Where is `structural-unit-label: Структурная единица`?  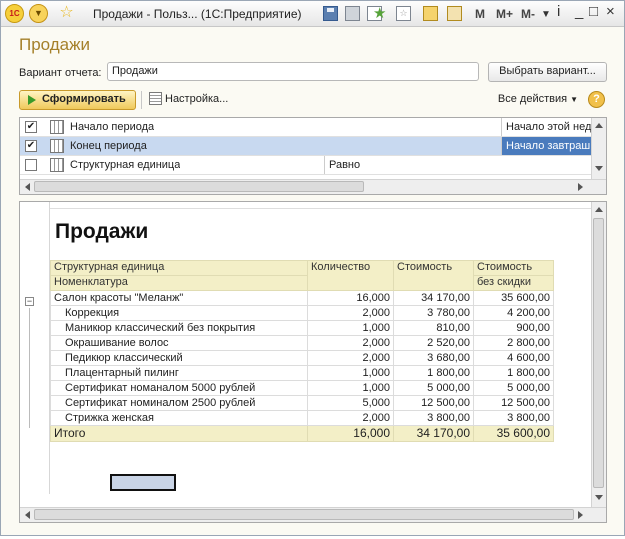
structural-unit-label: Структурная единица is located at coordinates (125, 165).